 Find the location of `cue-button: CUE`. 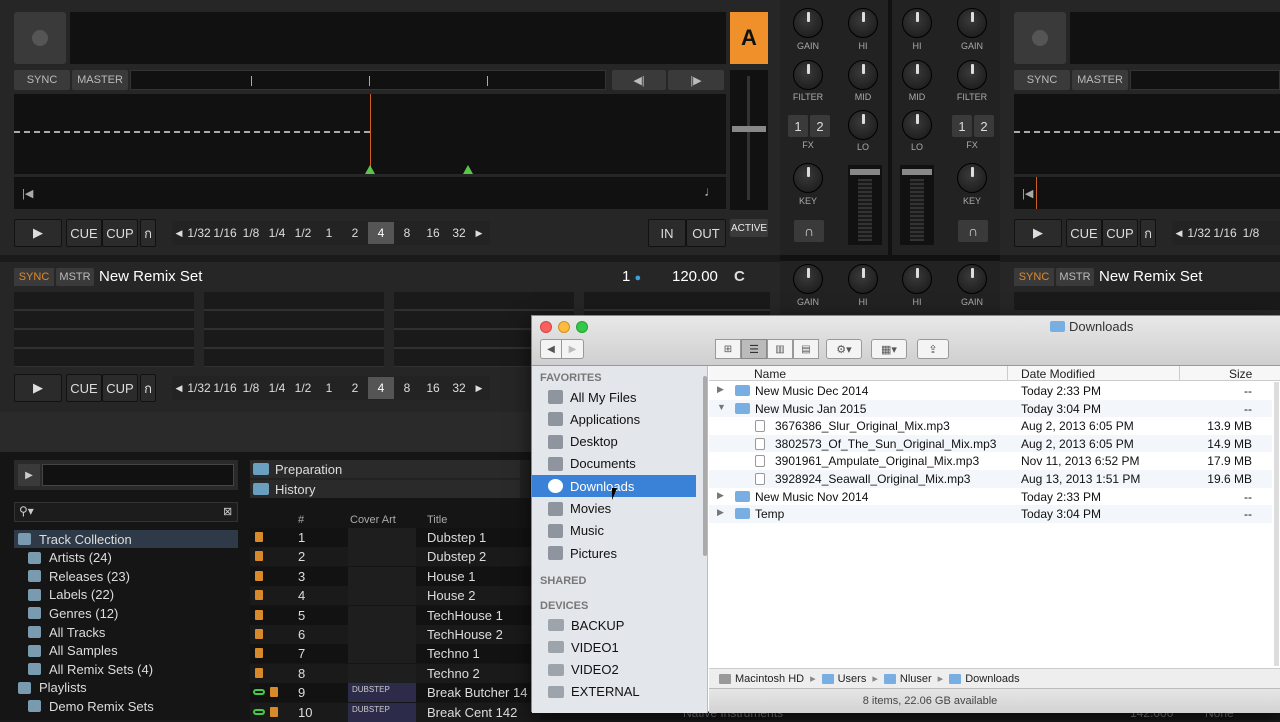

cue-button: CUE is located at coordinates (84, 388).